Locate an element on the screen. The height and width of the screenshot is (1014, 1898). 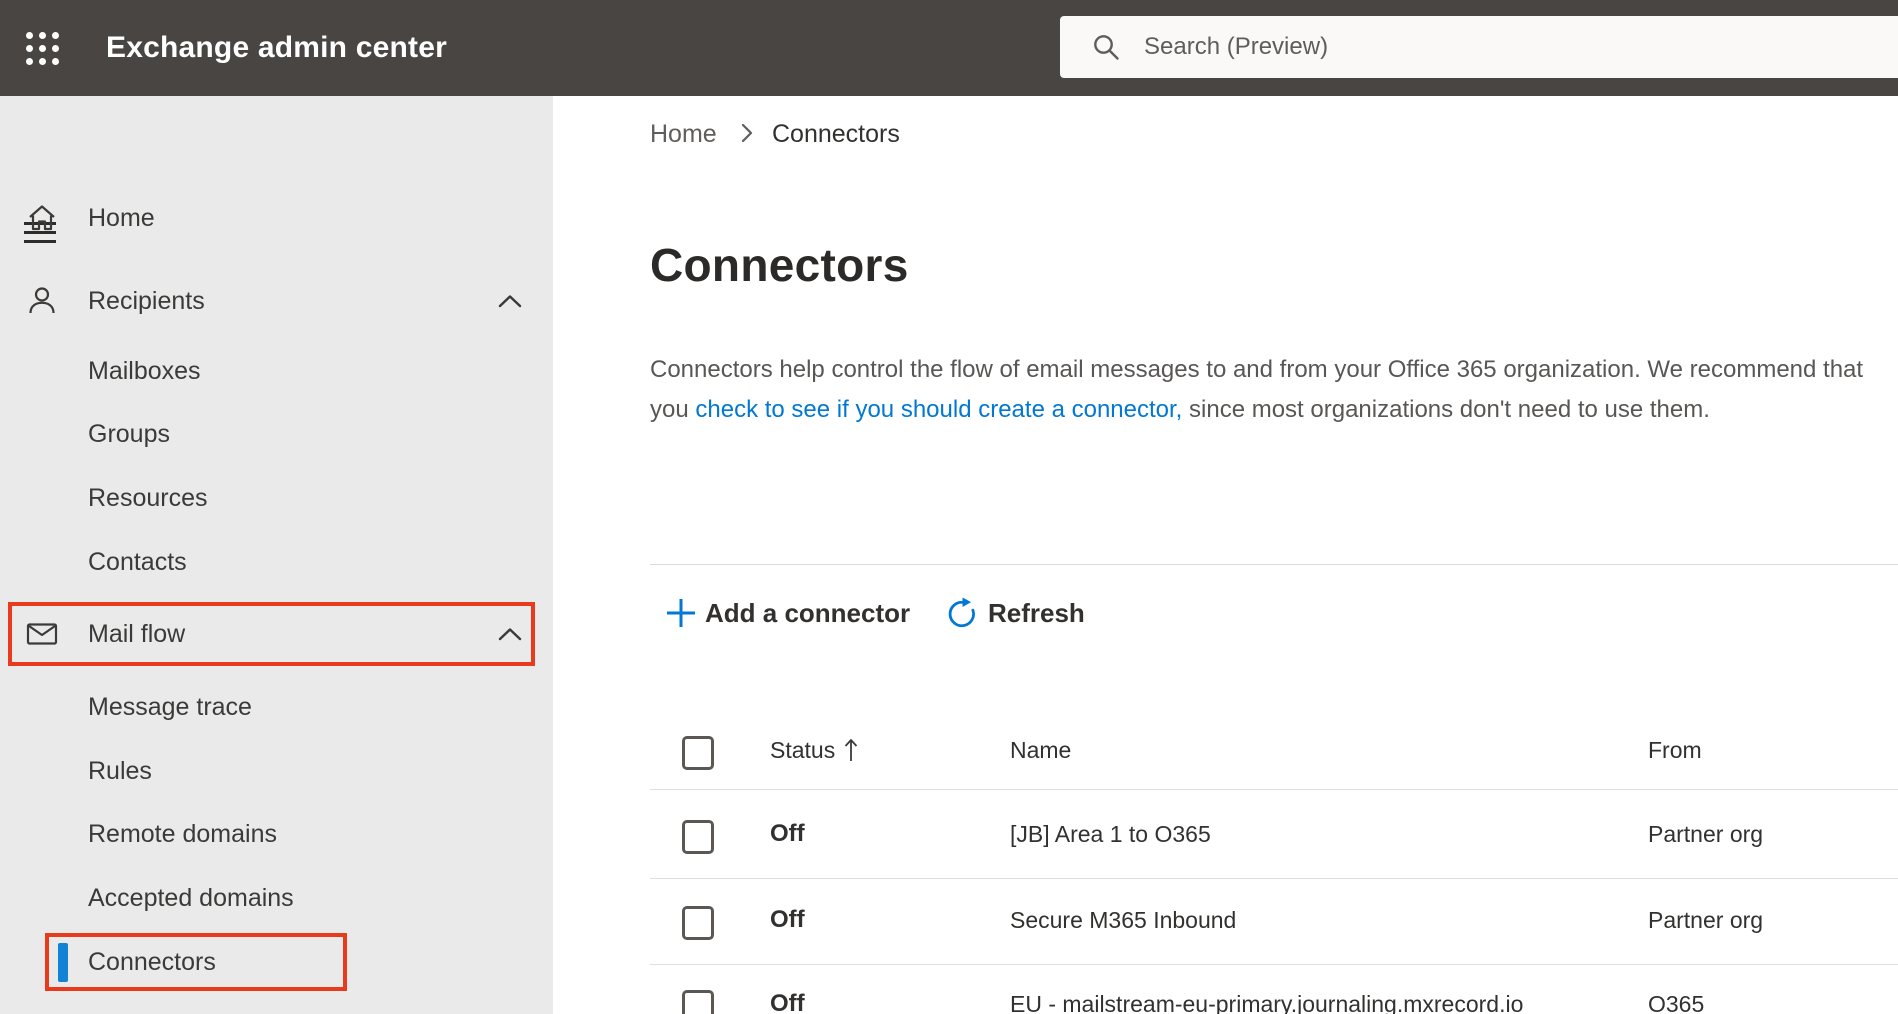
breadcrumb-current: Connectors is located at coordinates (836, 134).